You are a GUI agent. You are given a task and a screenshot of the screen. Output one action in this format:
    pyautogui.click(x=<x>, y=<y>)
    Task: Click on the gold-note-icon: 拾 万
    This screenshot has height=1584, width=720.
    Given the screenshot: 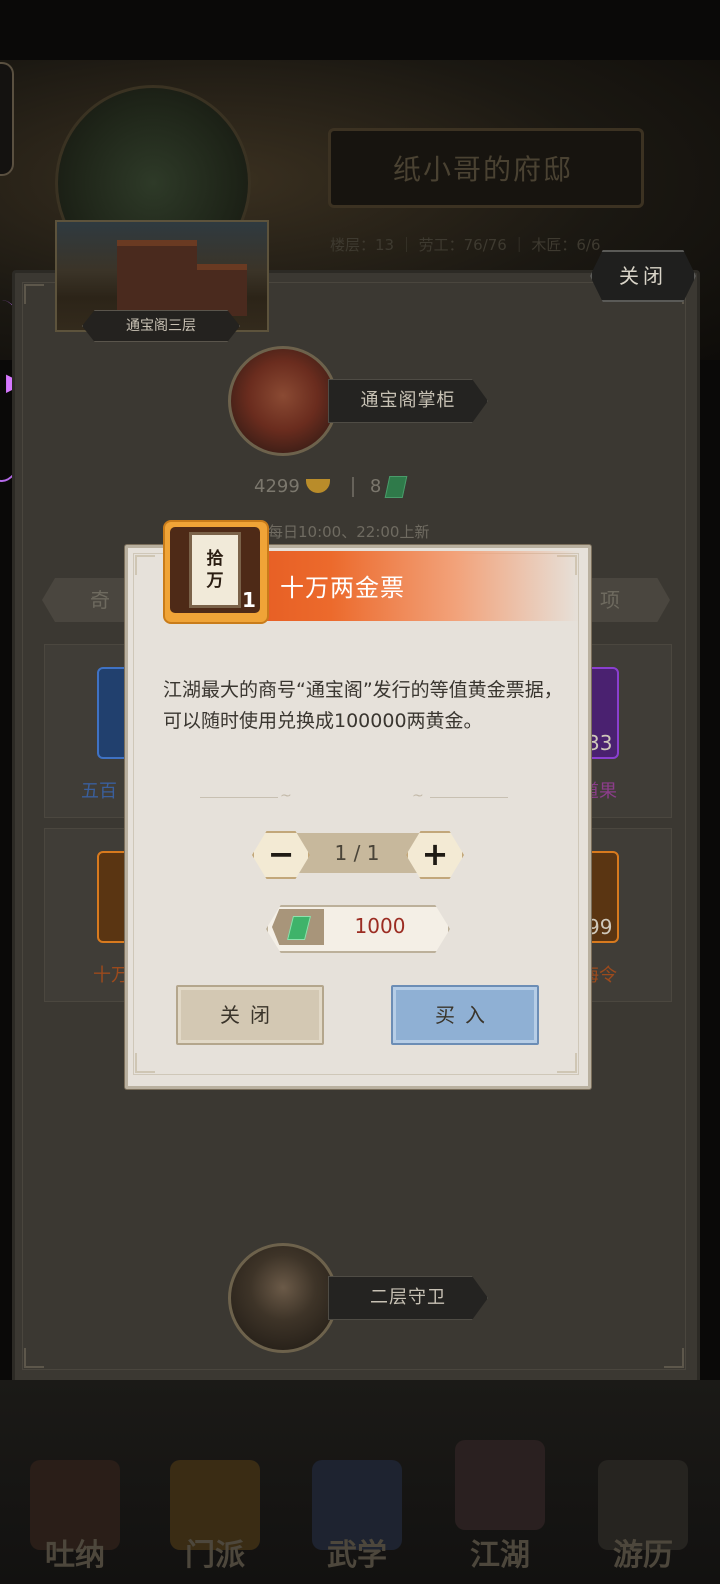 What is the action you would take?
    pyautogui.click(x=215, y=570)
    